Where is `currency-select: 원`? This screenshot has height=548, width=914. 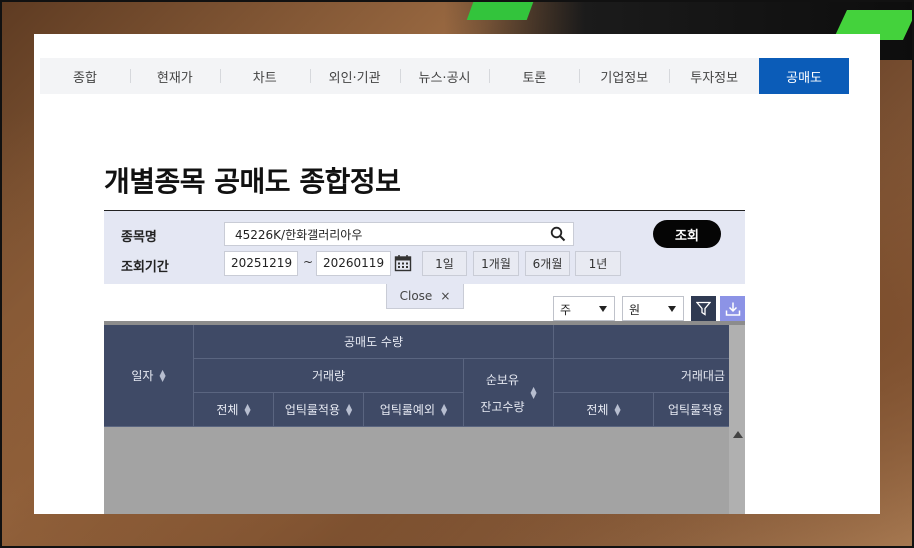
currency-select: 원 is located at coordinates (653, 308).